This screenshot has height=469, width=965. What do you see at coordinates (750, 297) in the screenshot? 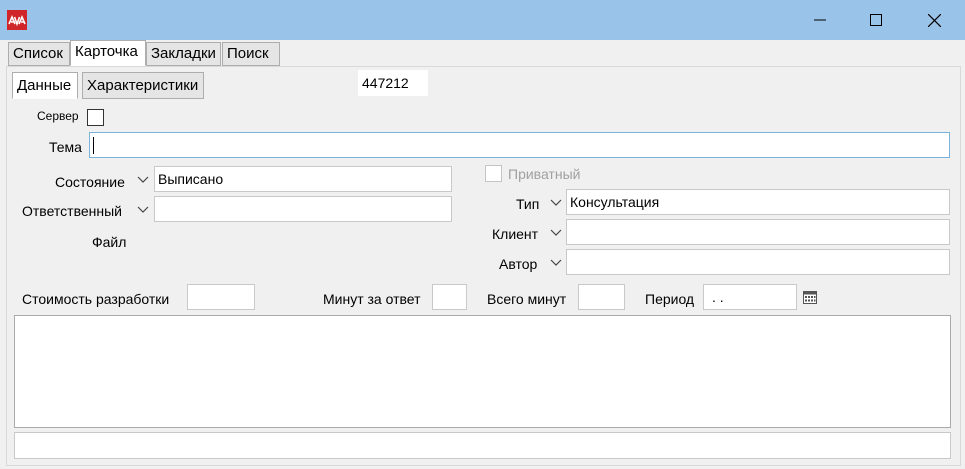
I see `period-input: . .` at bounding box center [750, 297].